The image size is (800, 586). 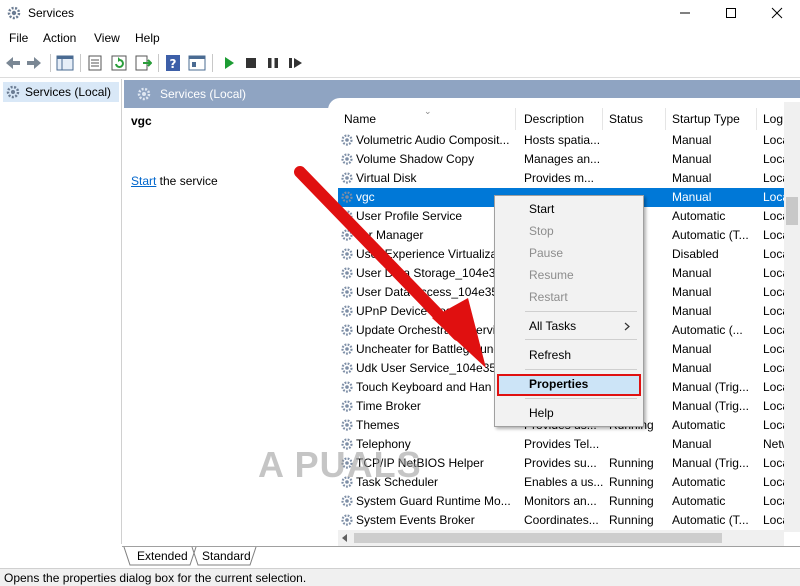 What do you see at coordinates (415, 520) in the screenshot?
I see `service-name: System Events Broker` at bounding box center [415, 520].